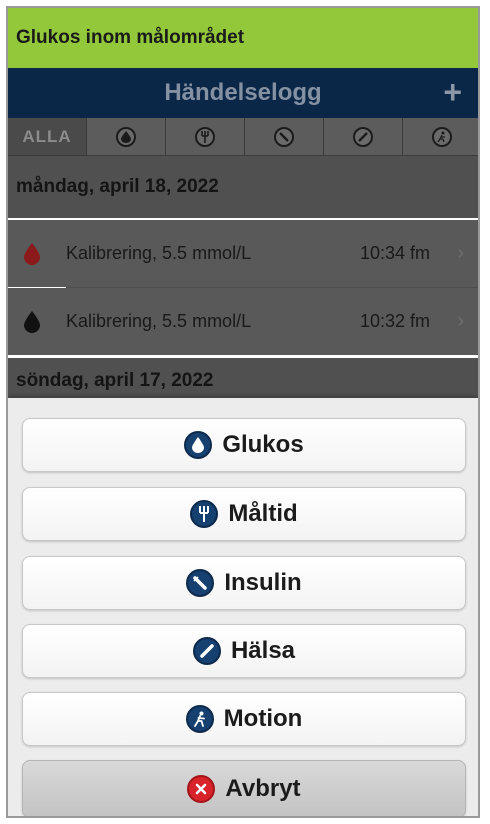  I want to click on insulin-button-label: Insulin, so click(263, 582).